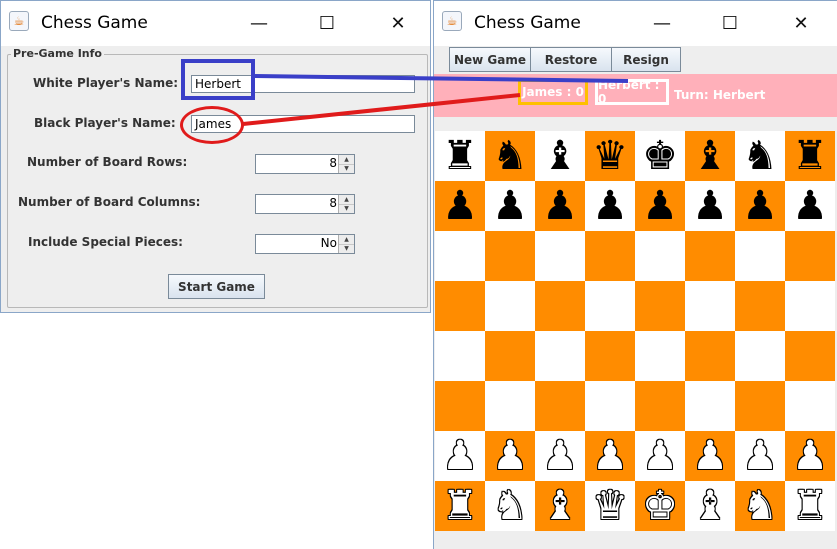  I want to click on resign-button: Resign, so click(646, 59).